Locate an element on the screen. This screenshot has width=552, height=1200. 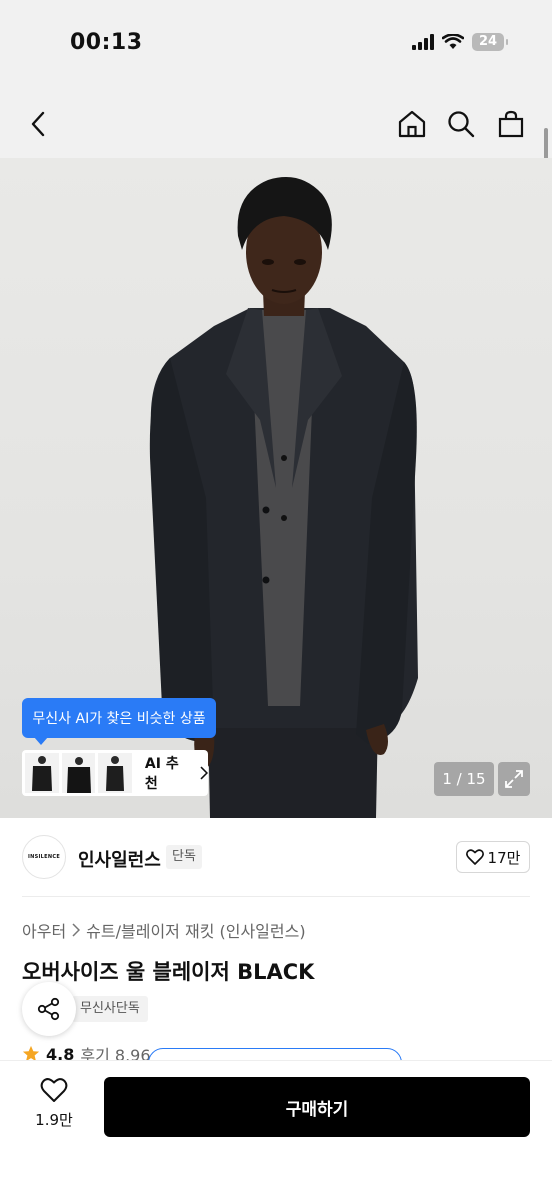
cart-button is located at coordinates (511, 124).